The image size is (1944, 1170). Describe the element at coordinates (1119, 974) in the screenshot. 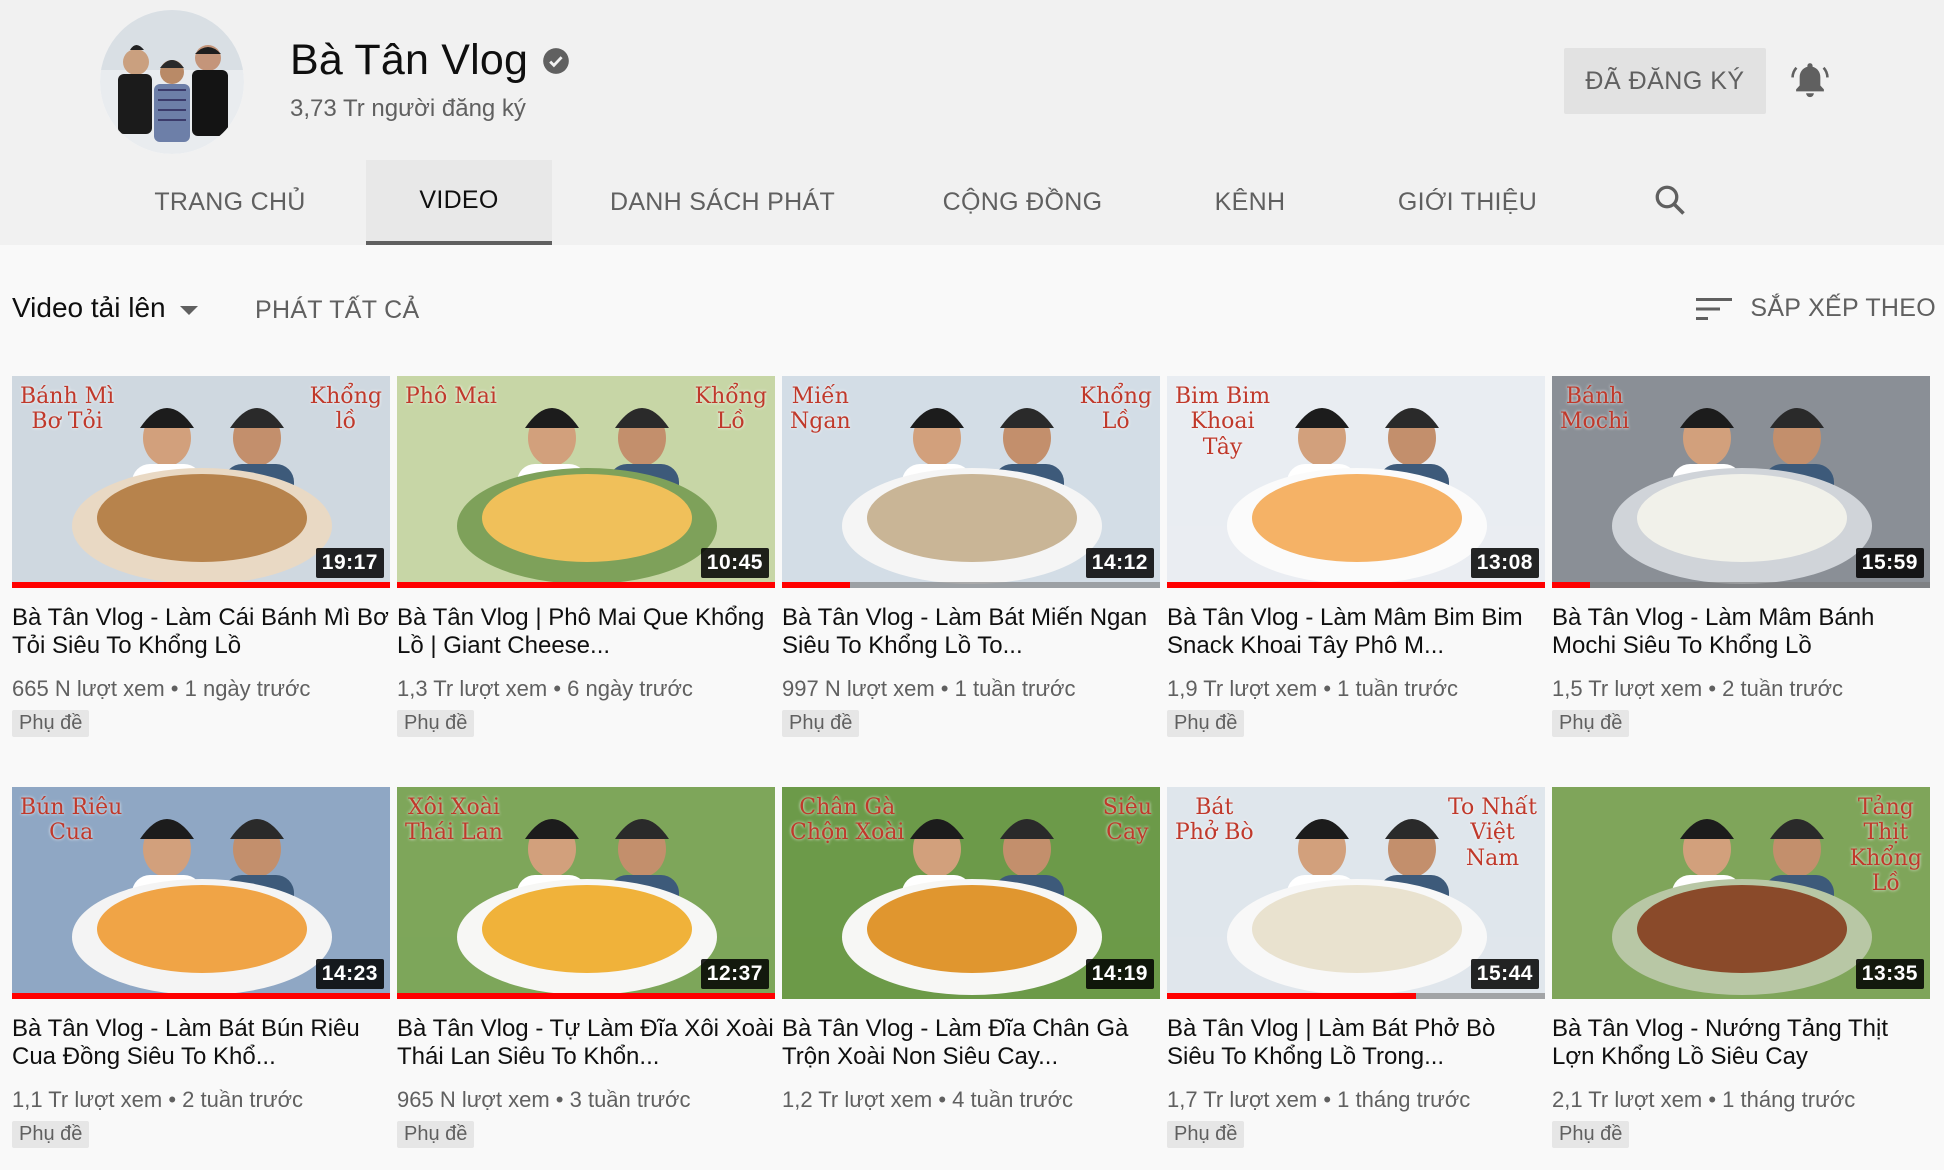

I see `video-duration: 14:19` at that location.